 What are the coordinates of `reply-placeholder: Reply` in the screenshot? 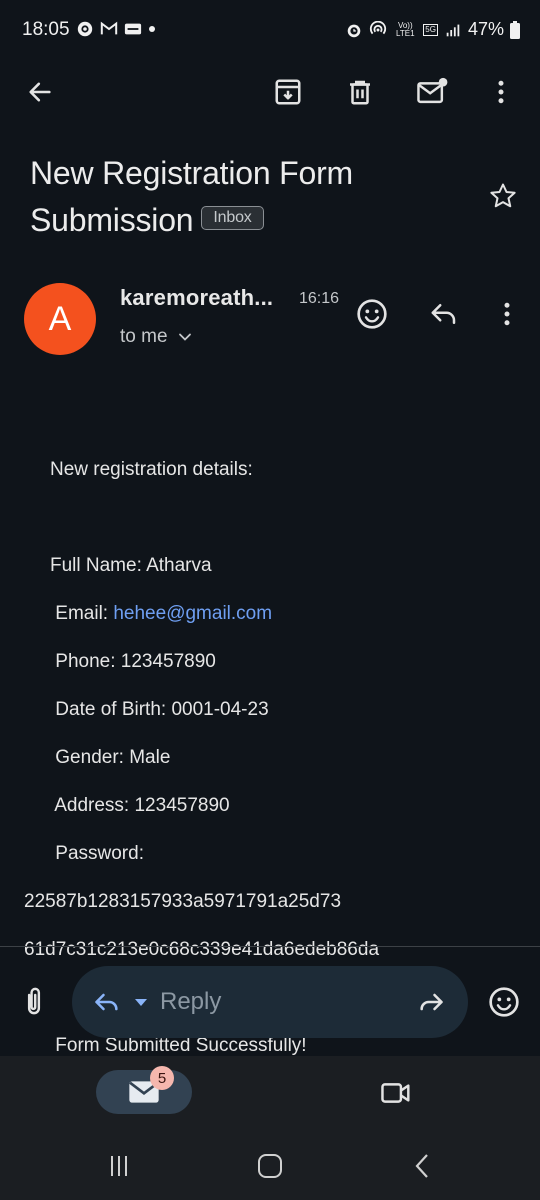 It's located at (191, 1001).